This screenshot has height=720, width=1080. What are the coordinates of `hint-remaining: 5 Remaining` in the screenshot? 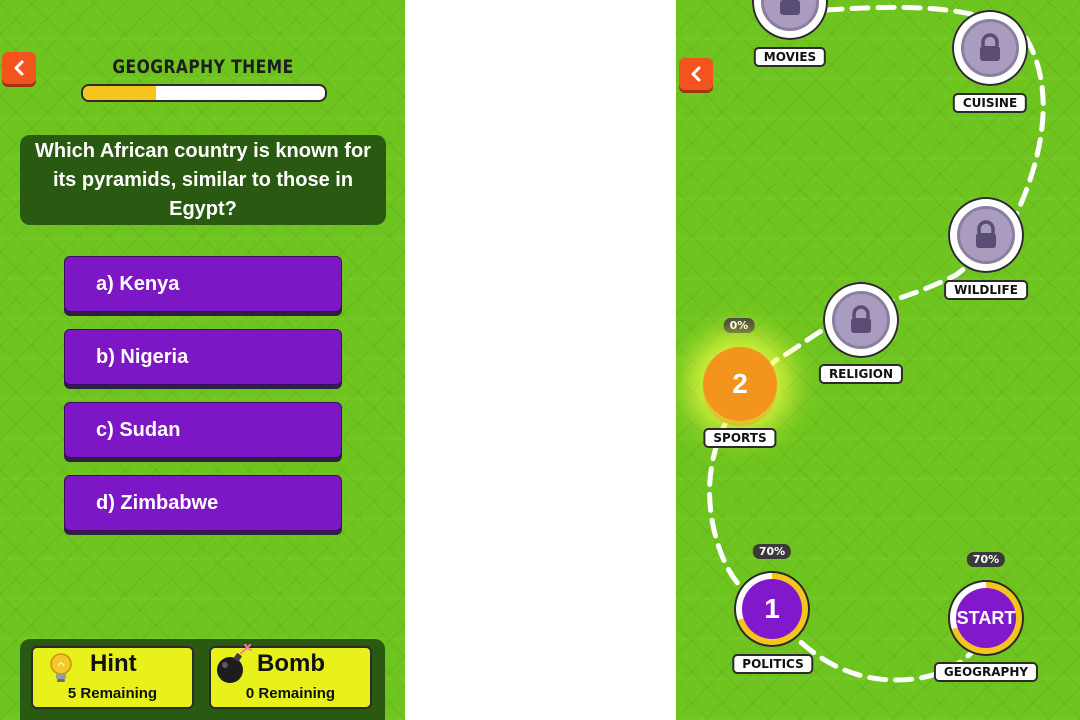 It's located at (112, 693).